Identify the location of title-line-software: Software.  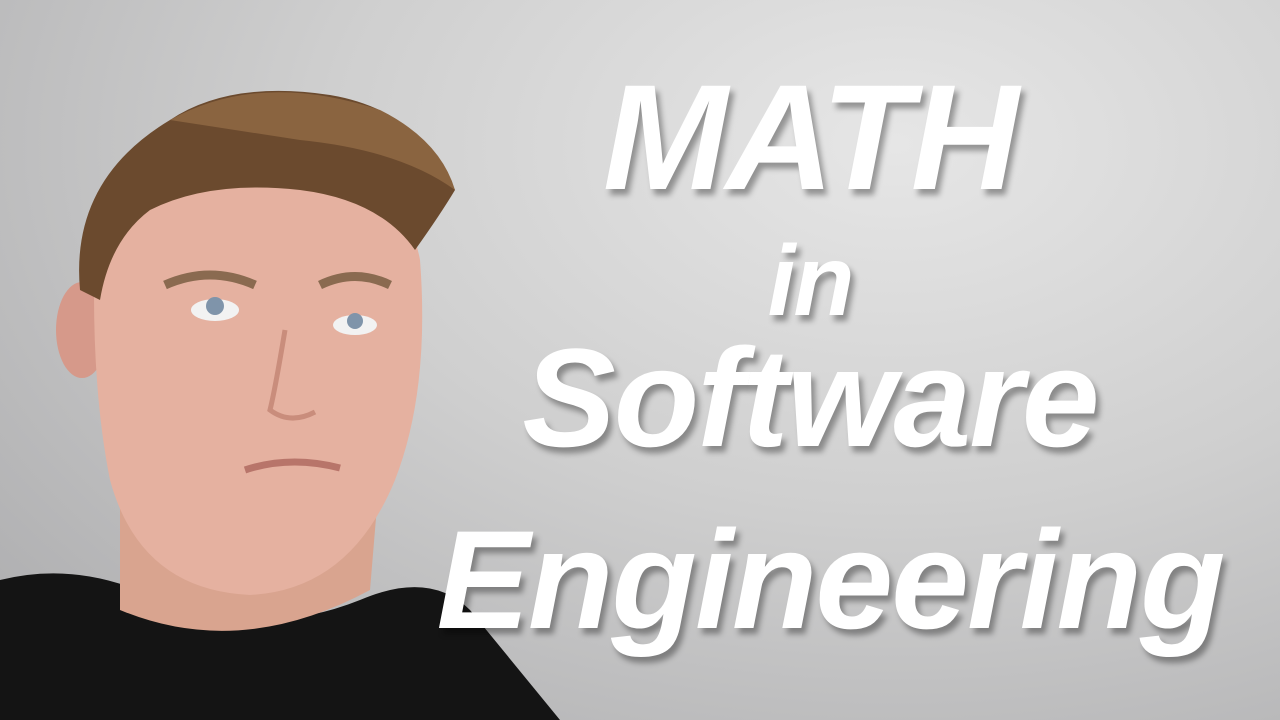
(810, 397).